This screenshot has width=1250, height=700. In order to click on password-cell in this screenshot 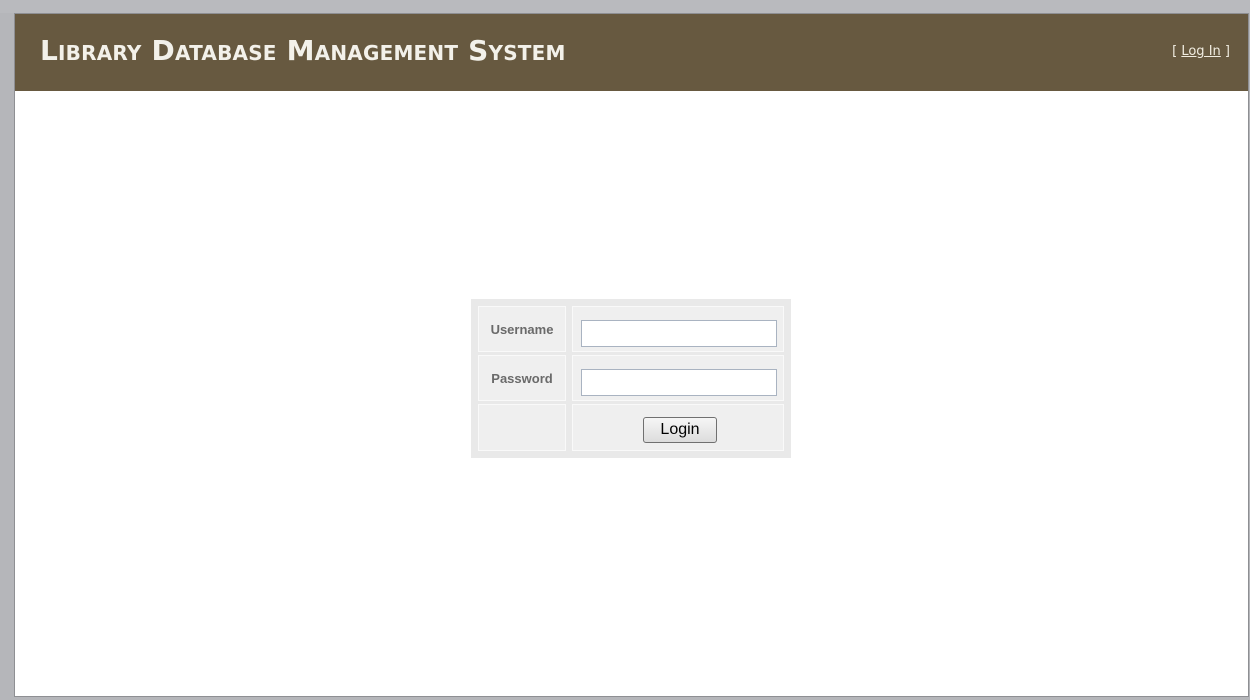, I will do `click(678, 378)`.